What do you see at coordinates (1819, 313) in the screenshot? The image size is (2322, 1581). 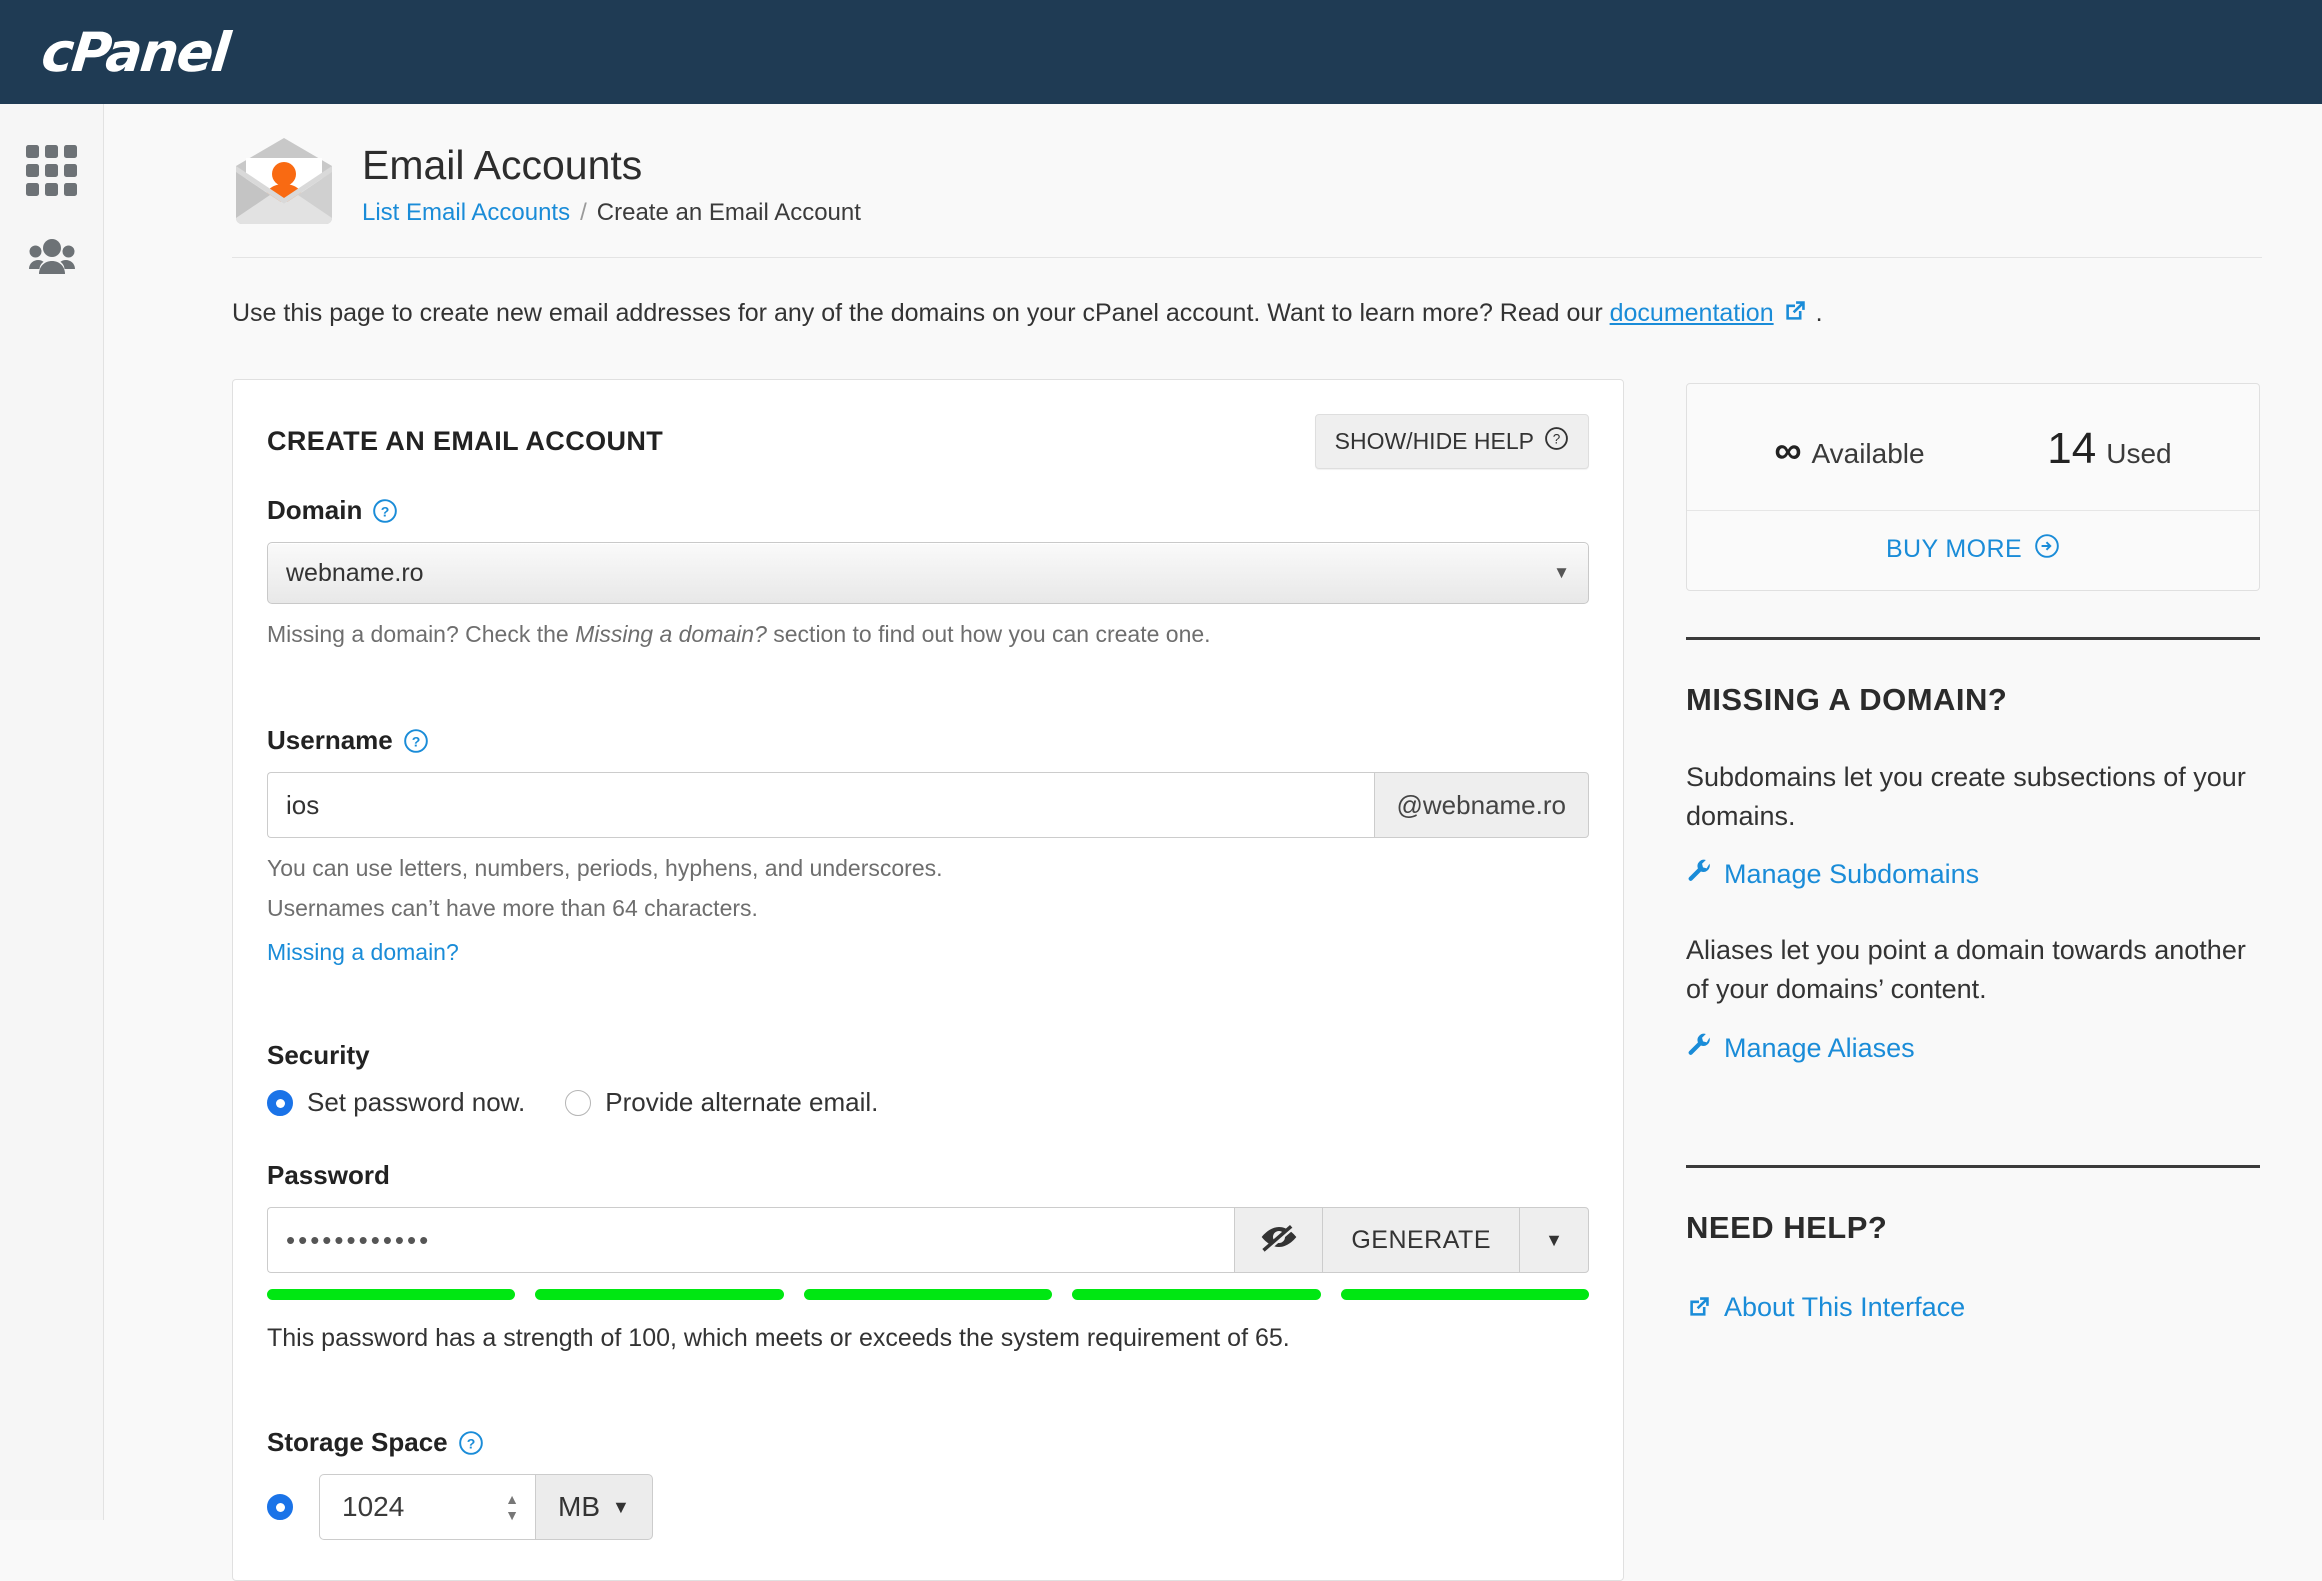 I see `intro-text-after: .` at bounding box center [1819, 313].